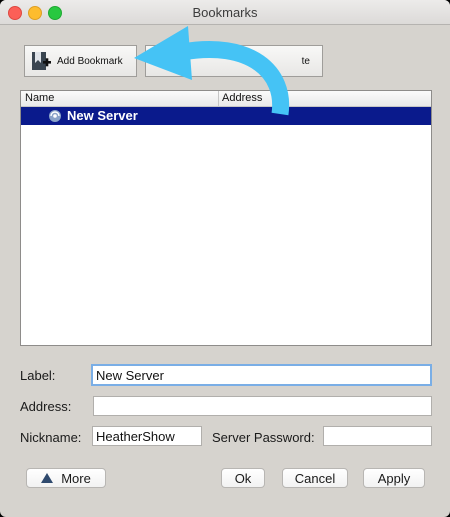 The image size is (450, 517). Describe the element at coordinates (262, 406) in the screenshot. I see `address-input` at that location.